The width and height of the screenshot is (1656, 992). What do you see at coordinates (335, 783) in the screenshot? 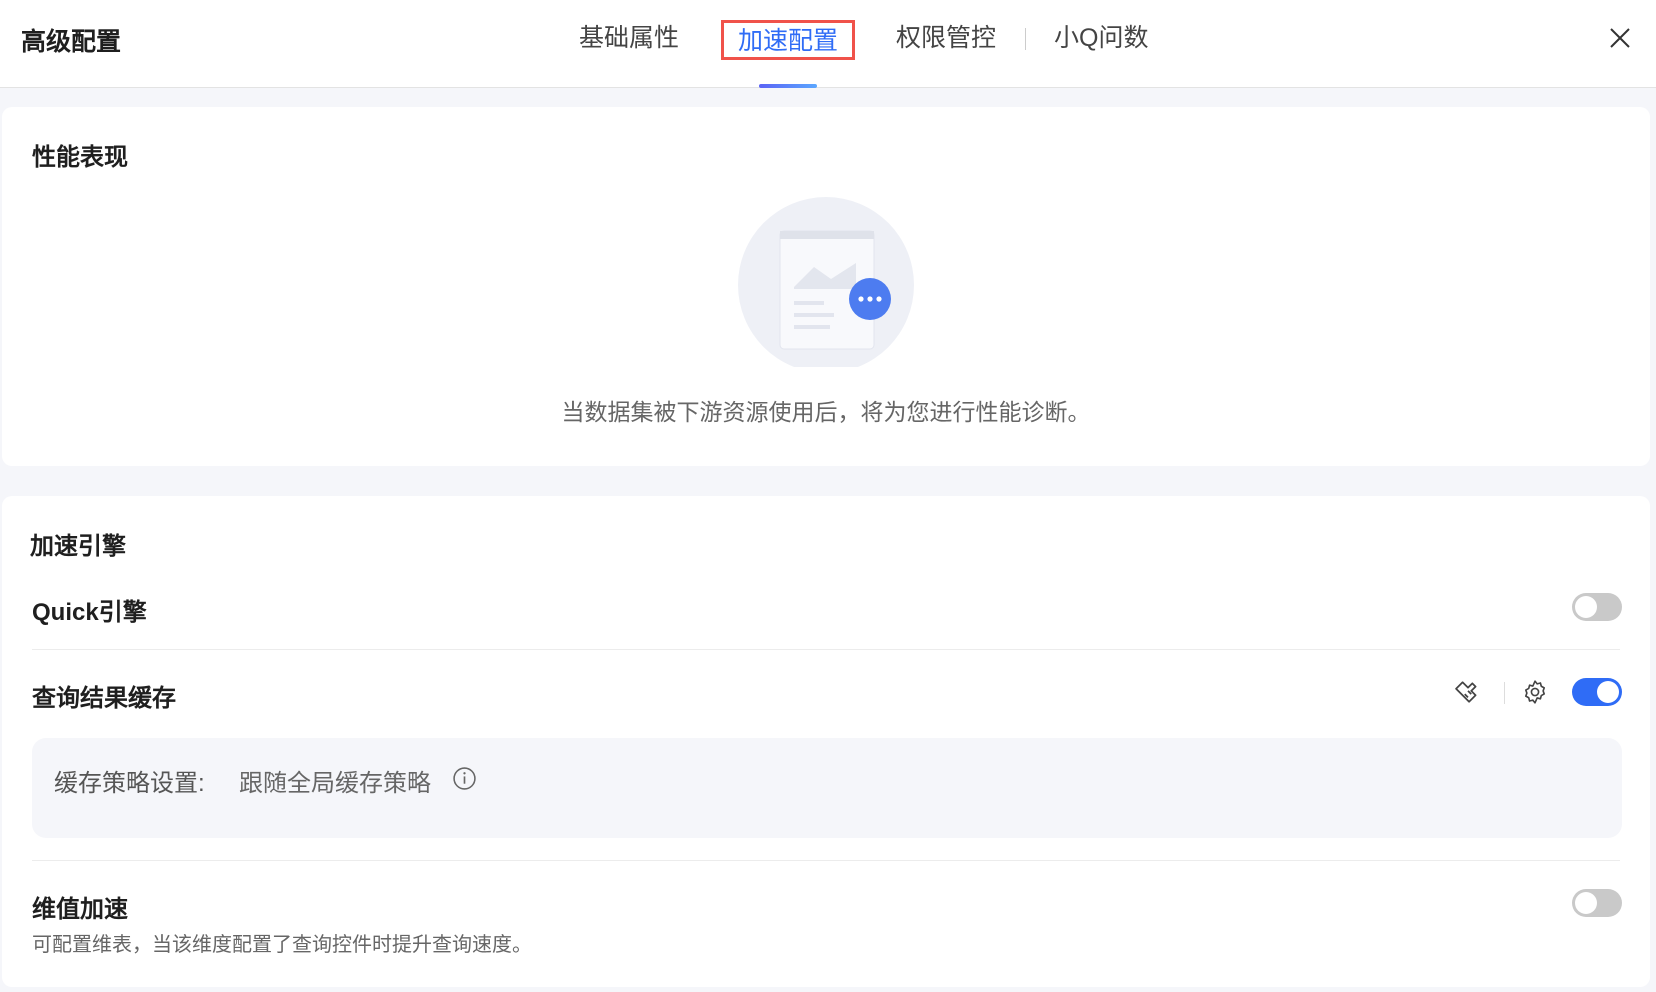
I see `cache-strategy-value: 跟随全局缓存策略` at bounding box center [335, 783].